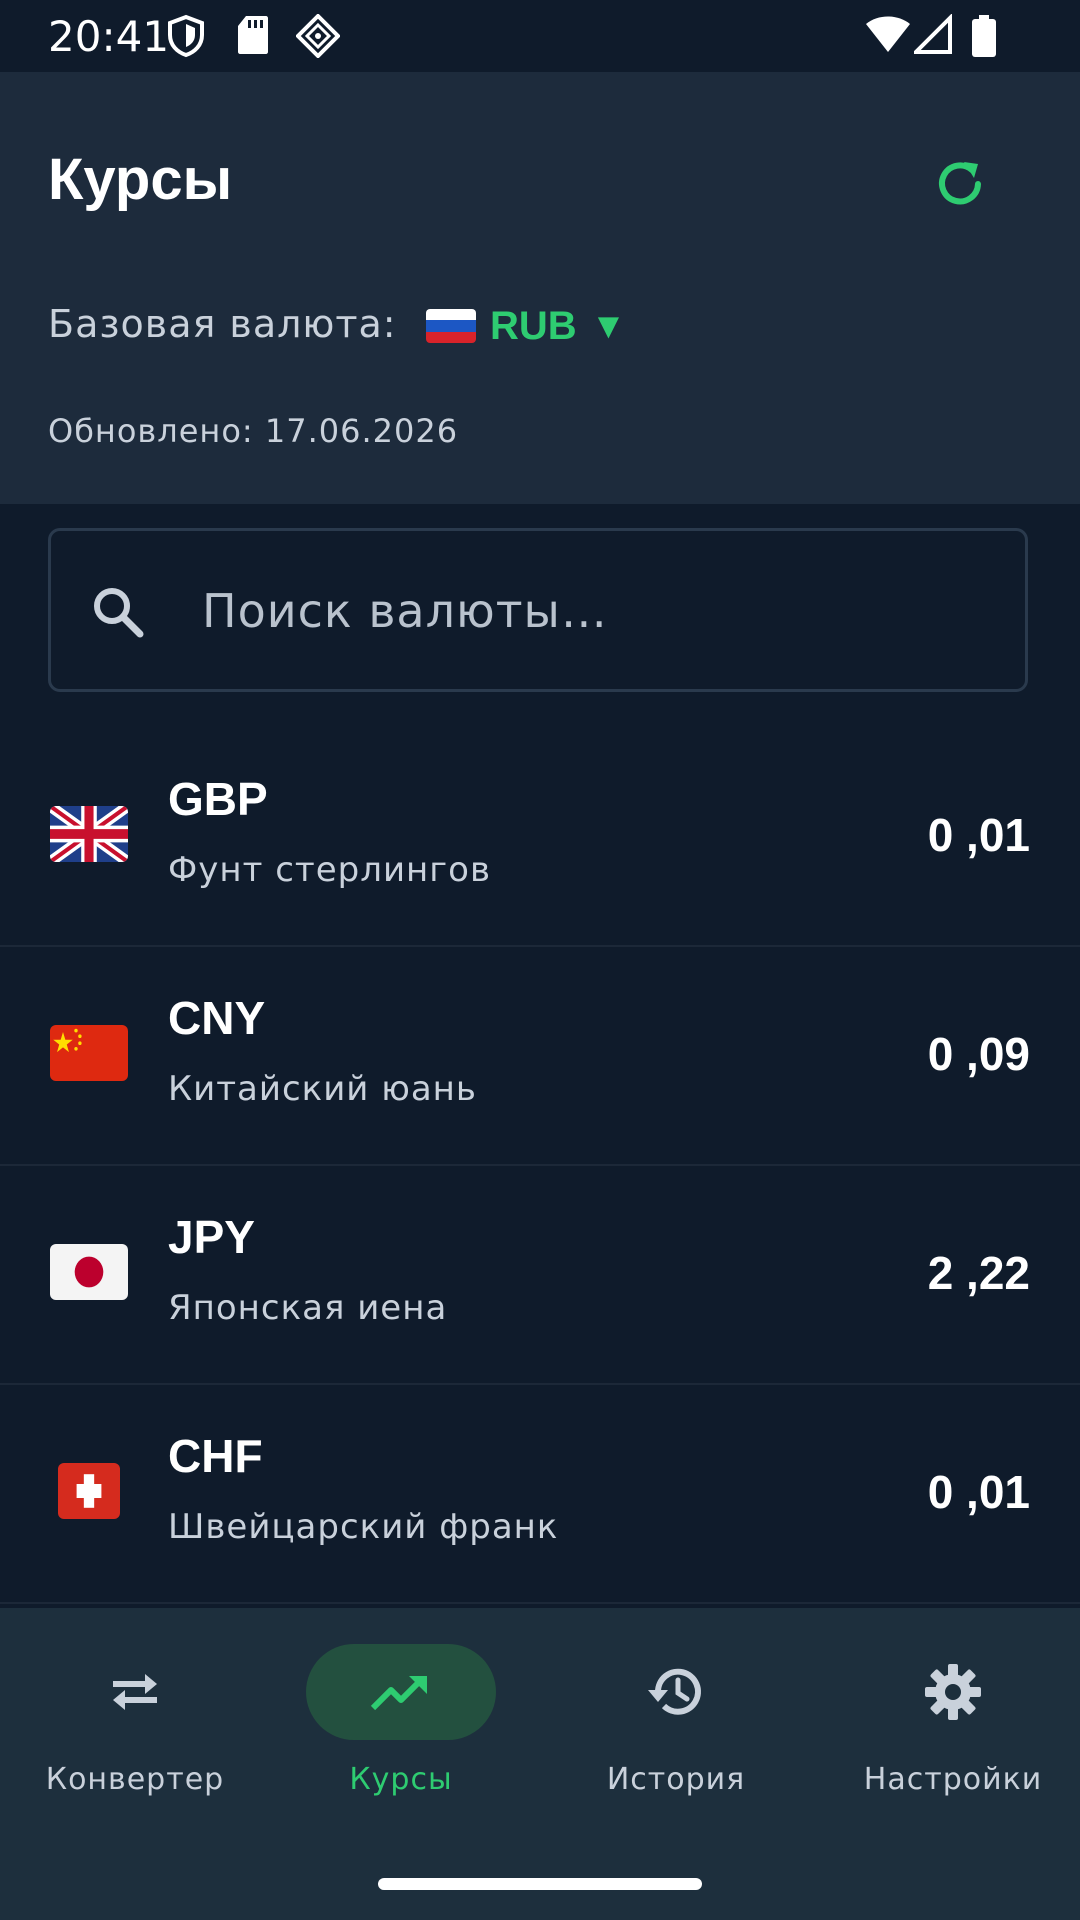  I want to click on battery-icon, so click(984, 36).